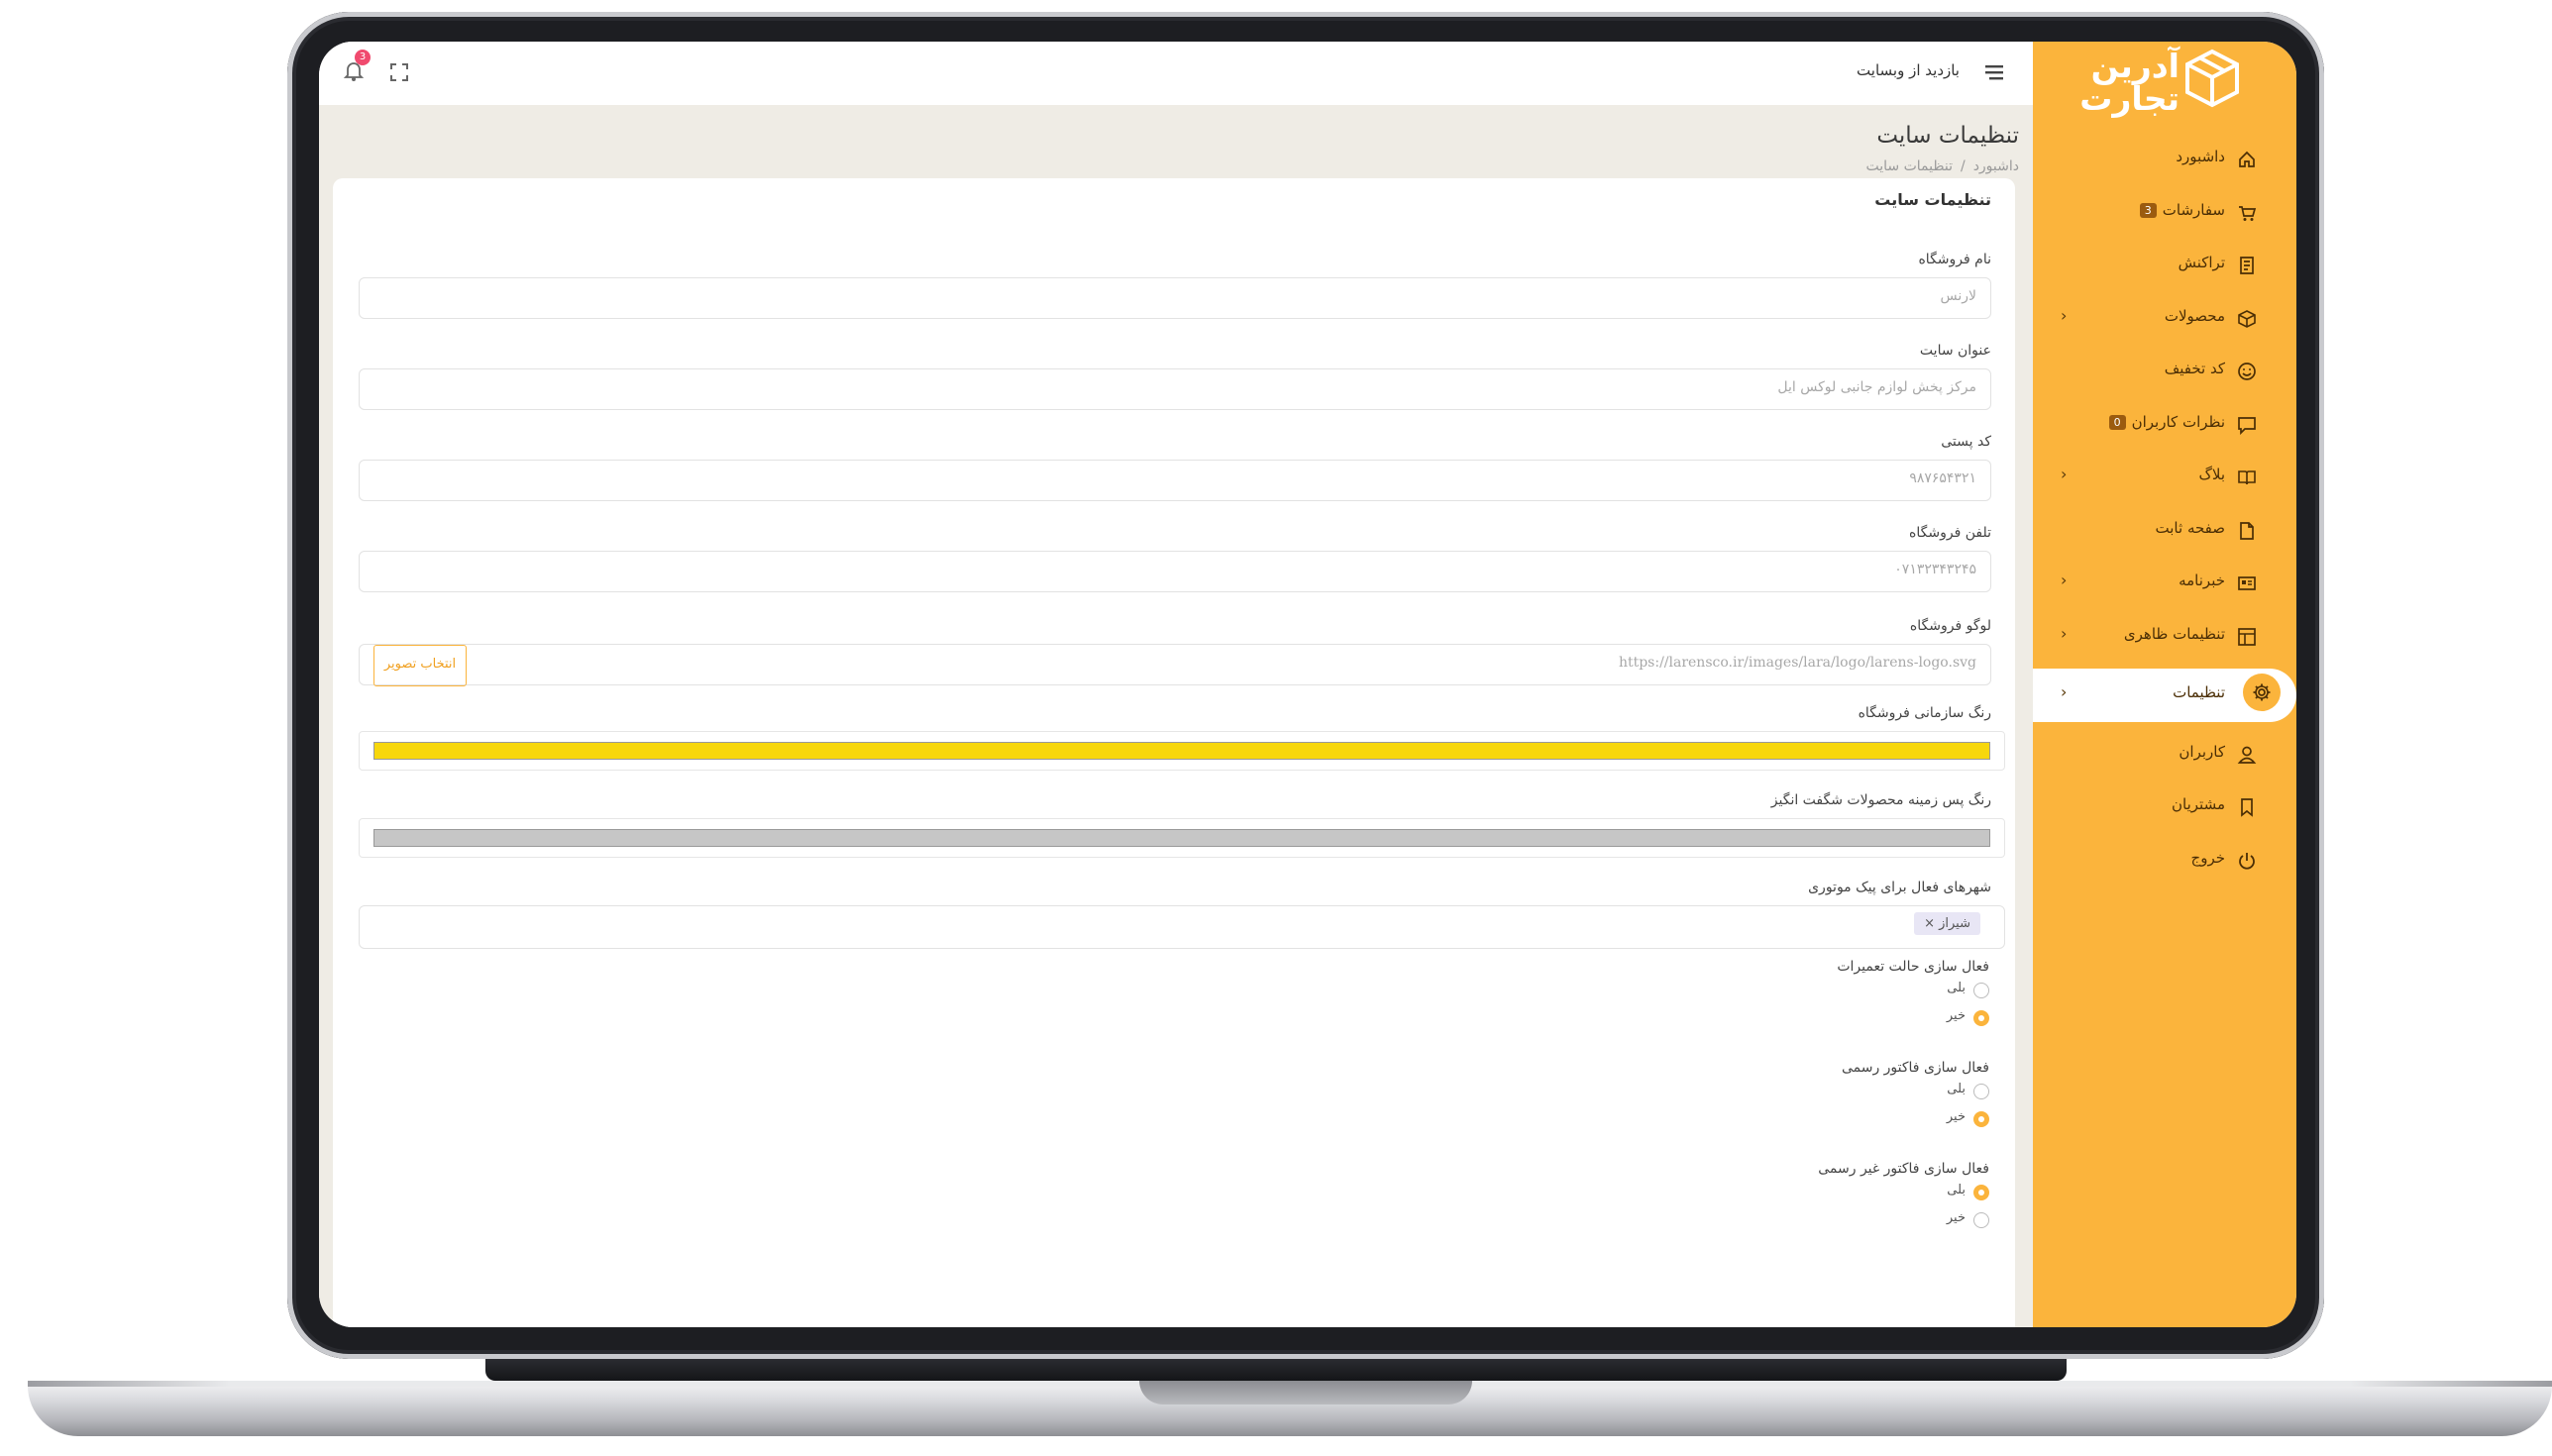  Describe the element at coordinates (2247, 318) in the screenshot. I see `box-icon` at that location.